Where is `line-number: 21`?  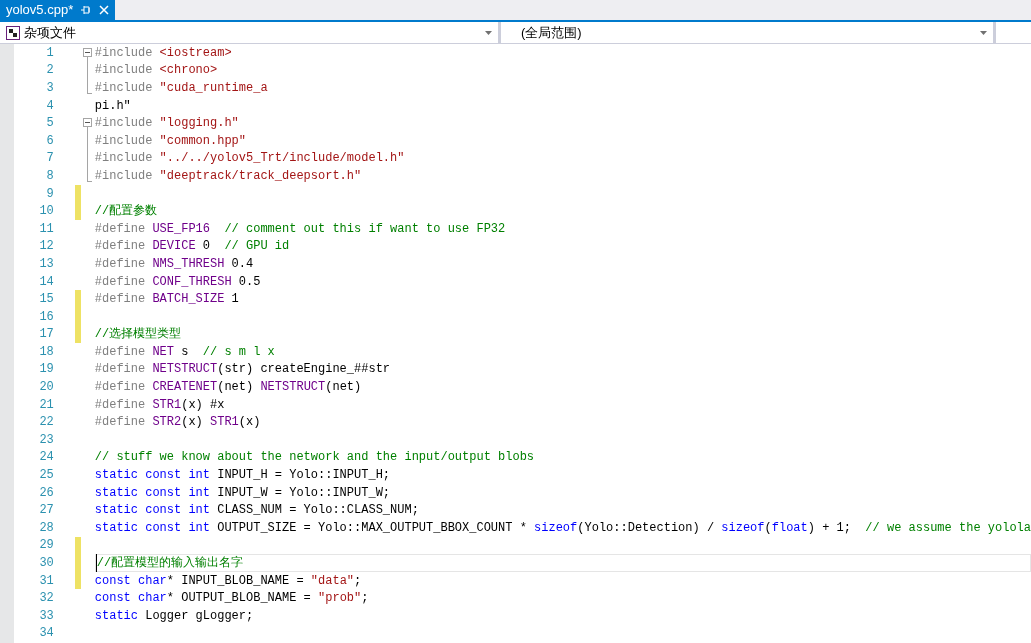 line-number: 21 is located at coordinates (46, 405).